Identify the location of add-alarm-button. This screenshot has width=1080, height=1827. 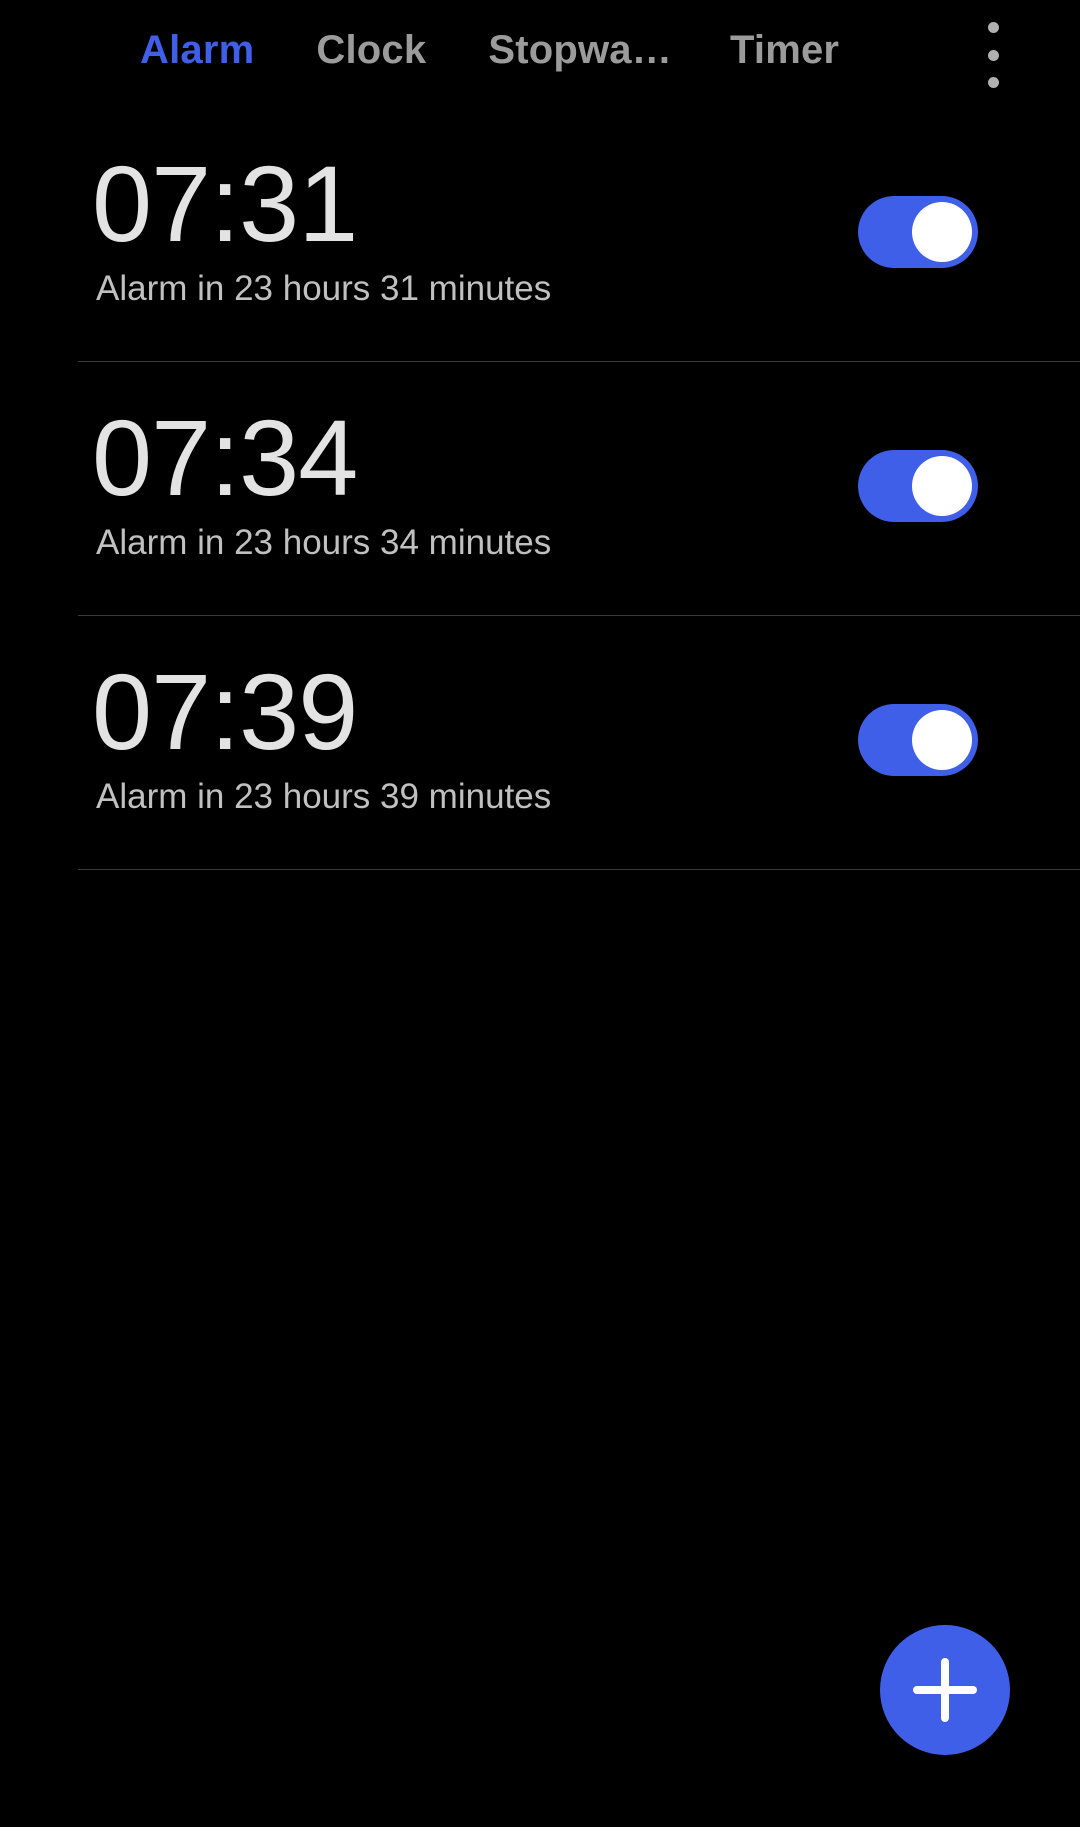
(945, 1690).